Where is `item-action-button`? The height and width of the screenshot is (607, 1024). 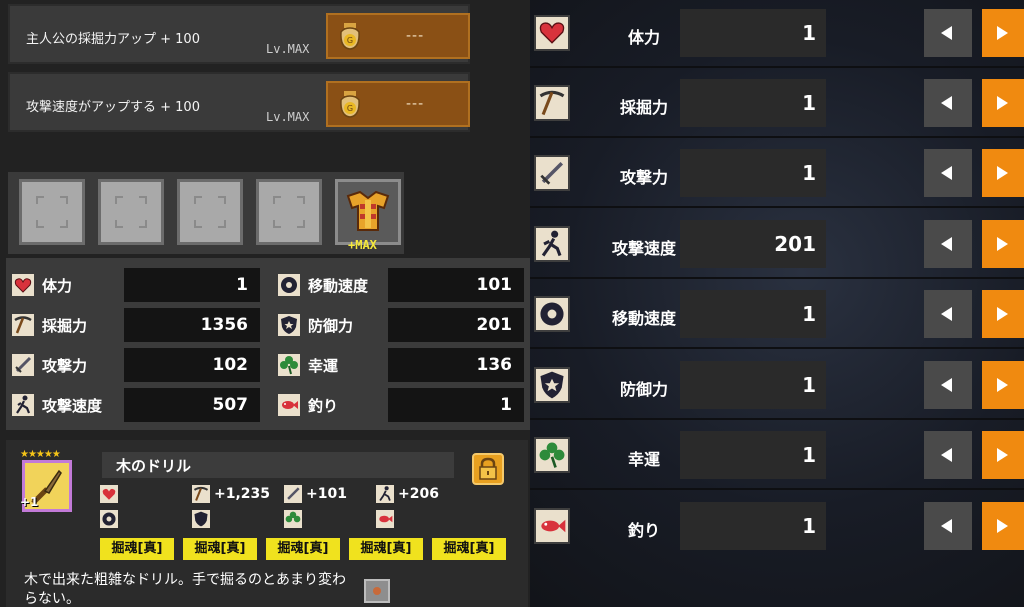 item-action-button is located at coordinates (377, 591).